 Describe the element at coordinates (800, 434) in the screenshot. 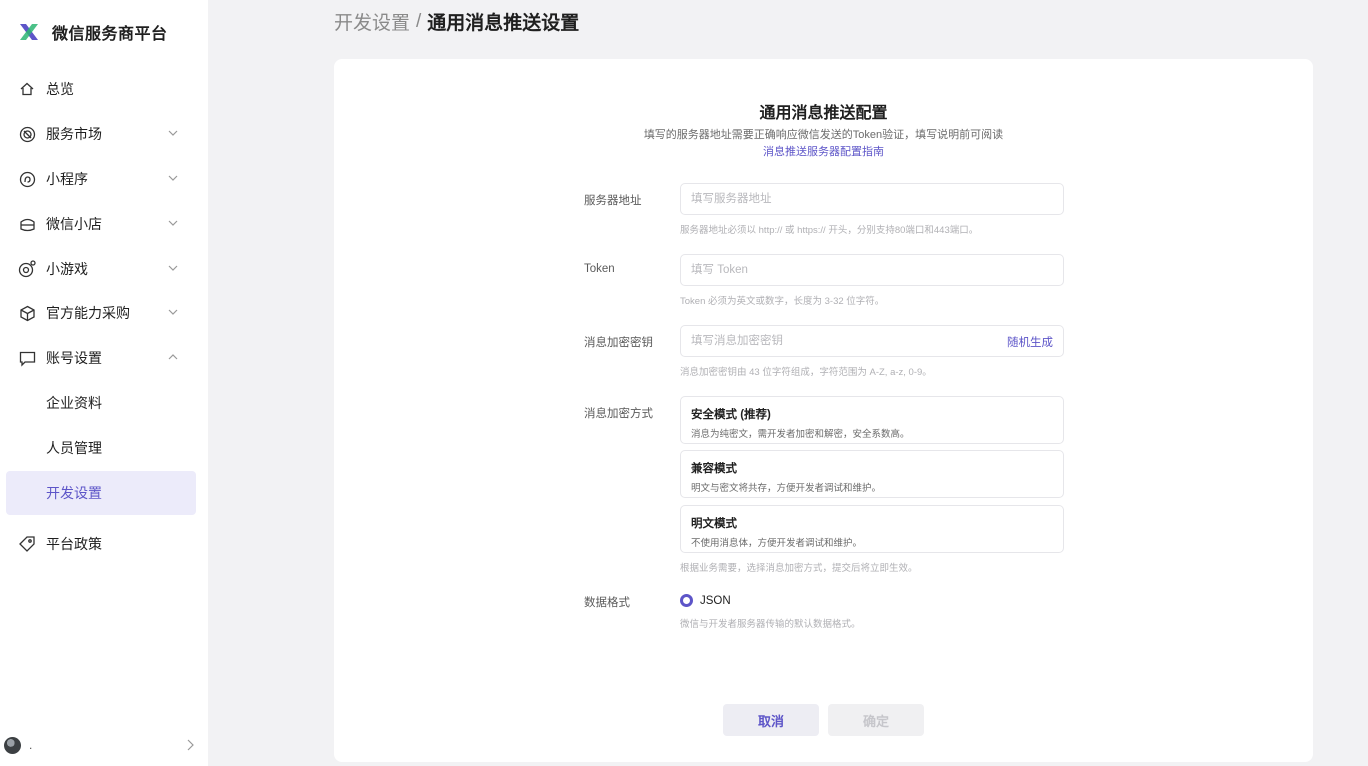

I see `mode-desc: 消息为纯密文，需开发者加密和解密，安全系数高。` at that location.